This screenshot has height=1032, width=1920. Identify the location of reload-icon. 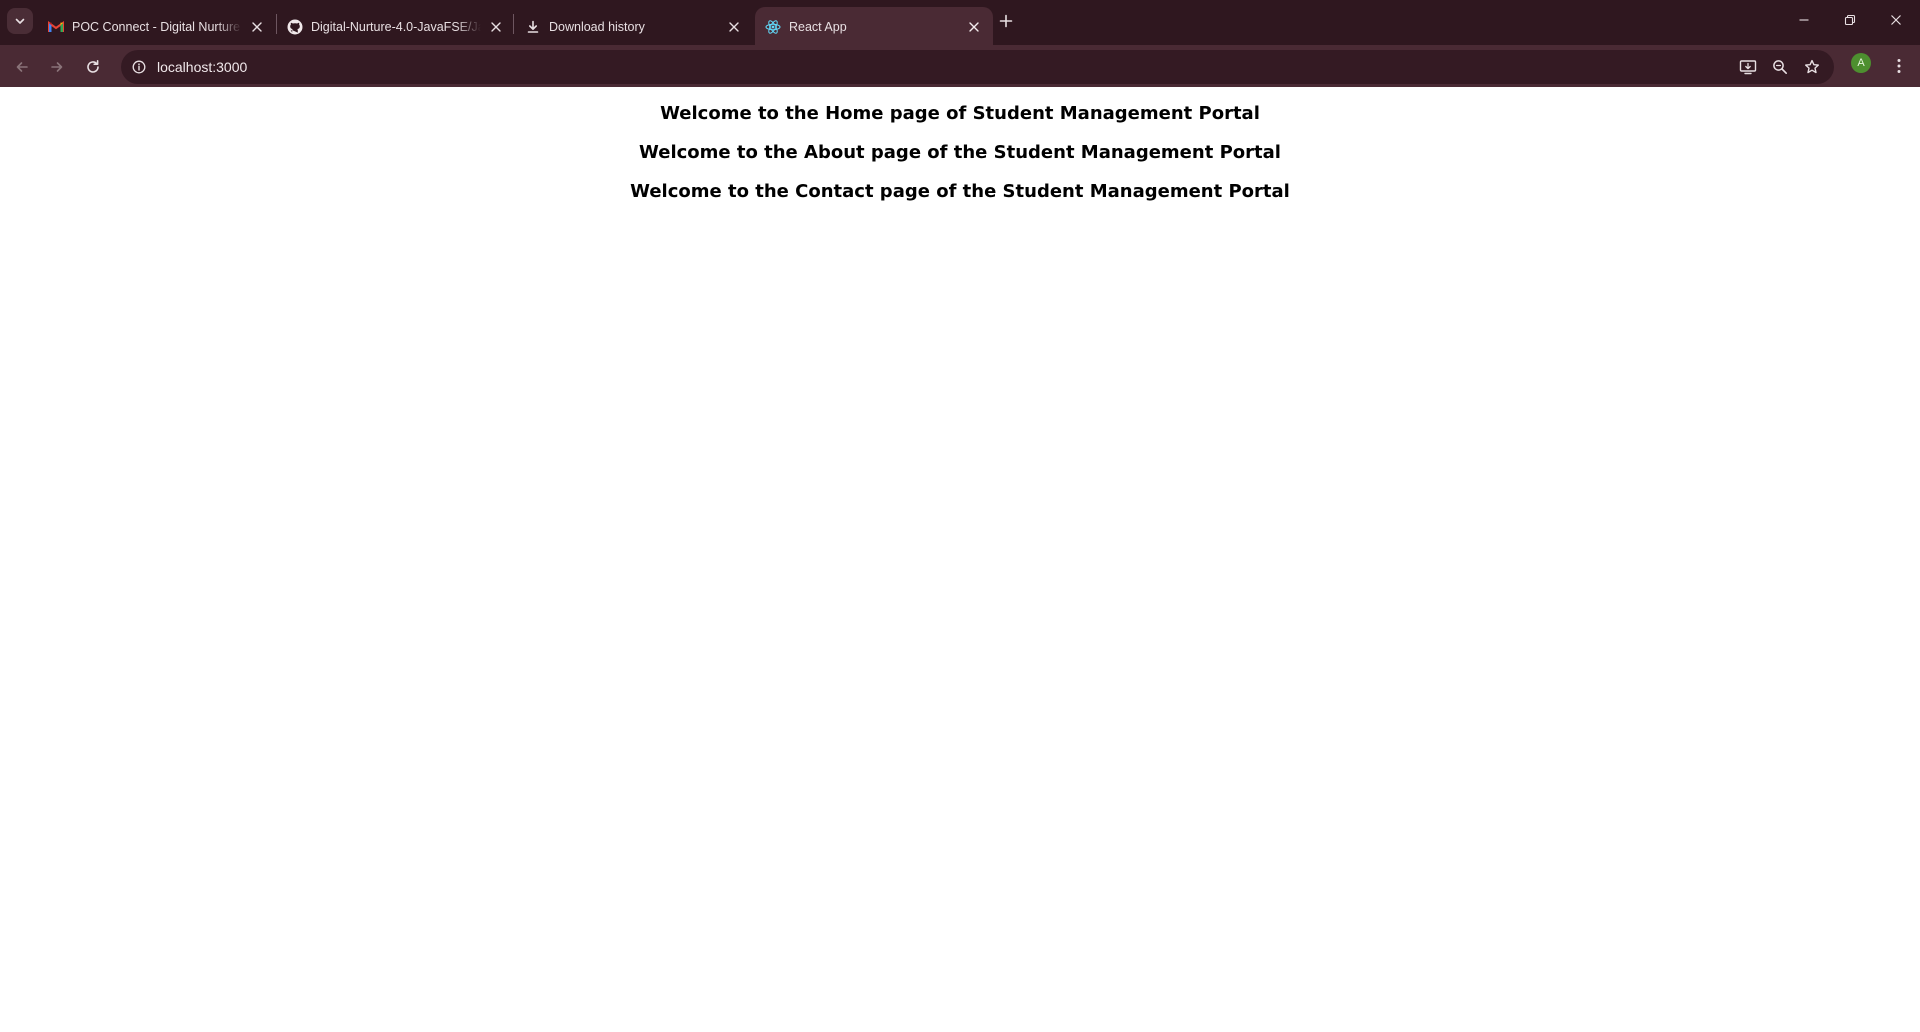
(93, 66).